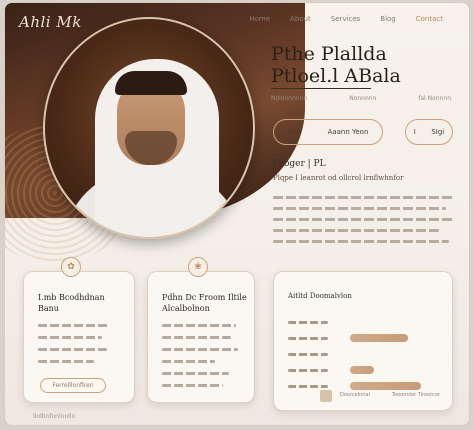 This screenshot has height=430, width=474. I want to click on info-card-1: I.mb Bcodhdnan Banu Ferrelllonflren, so click(79, 337).